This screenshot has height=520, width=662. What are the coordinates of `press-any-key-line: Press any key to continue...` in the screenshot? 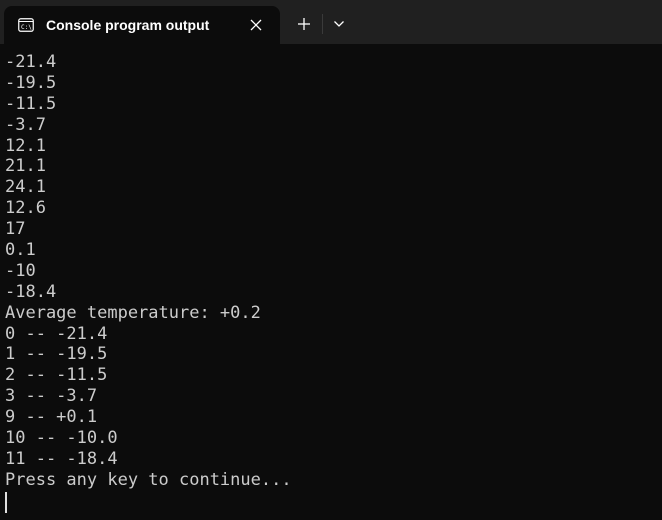 It's located at (148, 479).